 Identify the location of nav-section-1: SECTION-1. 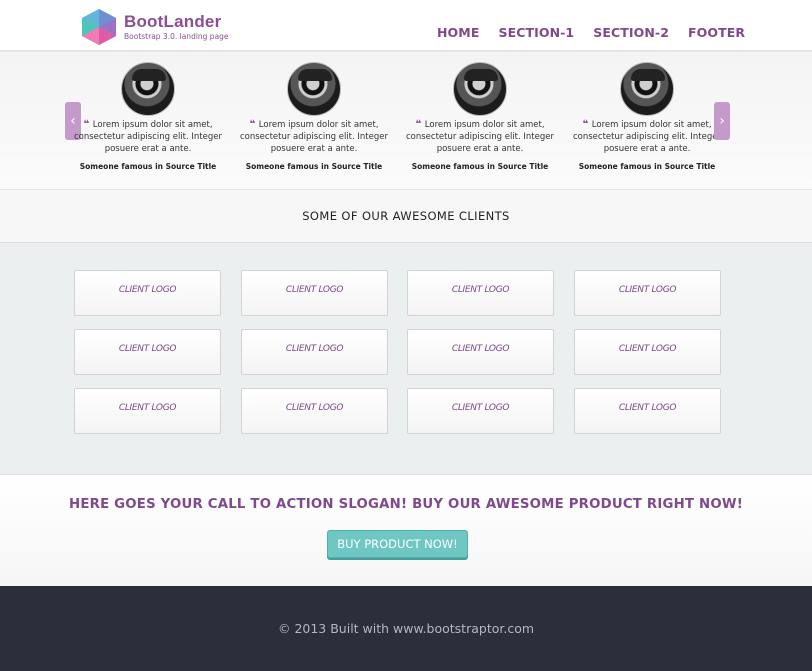
(536, 32).